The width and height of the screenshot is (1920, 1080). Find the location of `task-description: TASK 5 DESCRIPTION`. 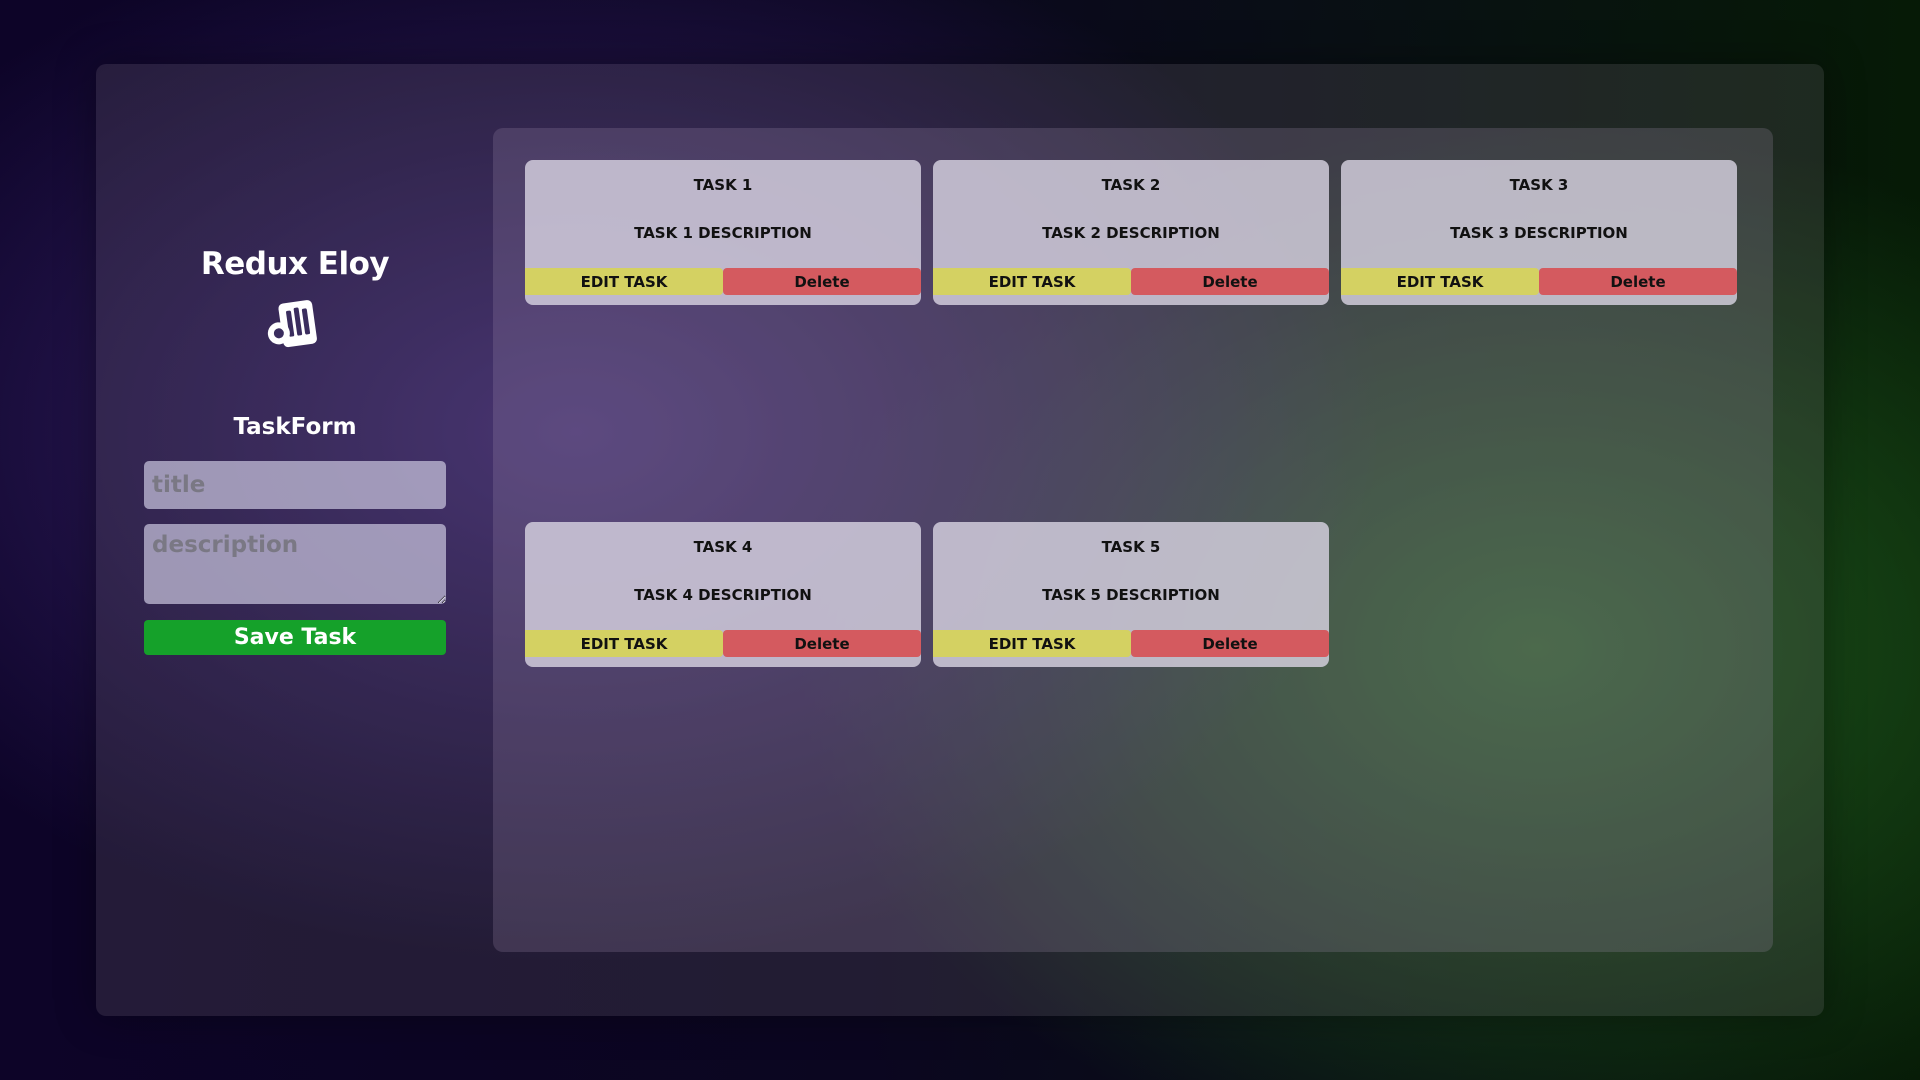

task-description: TASK 5 DESCRIPTION is located at coordinates (1131, 595).